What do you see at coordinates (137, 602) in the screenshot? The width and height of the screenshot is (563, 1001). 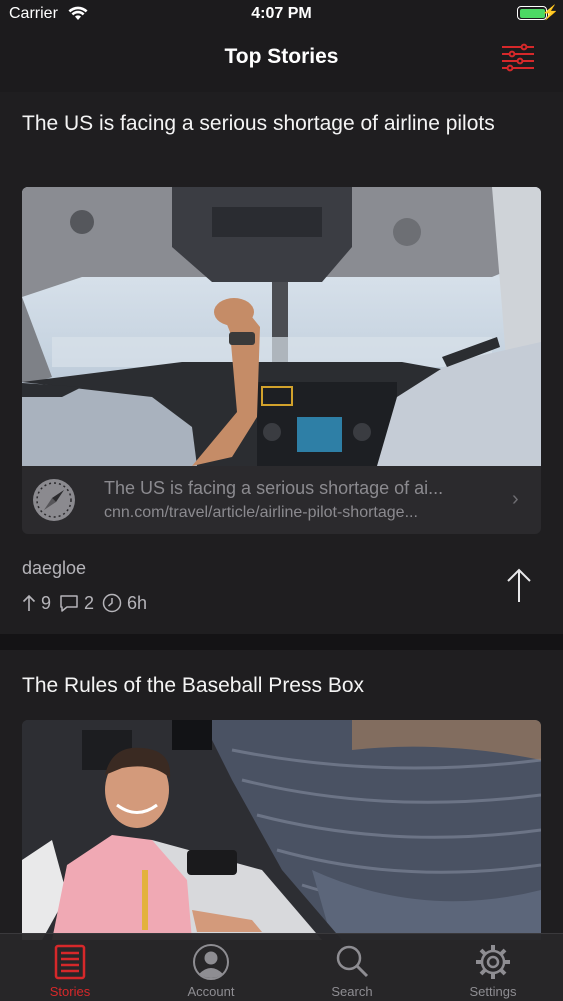 I see `story-age: 6h` at bounding box center [137, 602].